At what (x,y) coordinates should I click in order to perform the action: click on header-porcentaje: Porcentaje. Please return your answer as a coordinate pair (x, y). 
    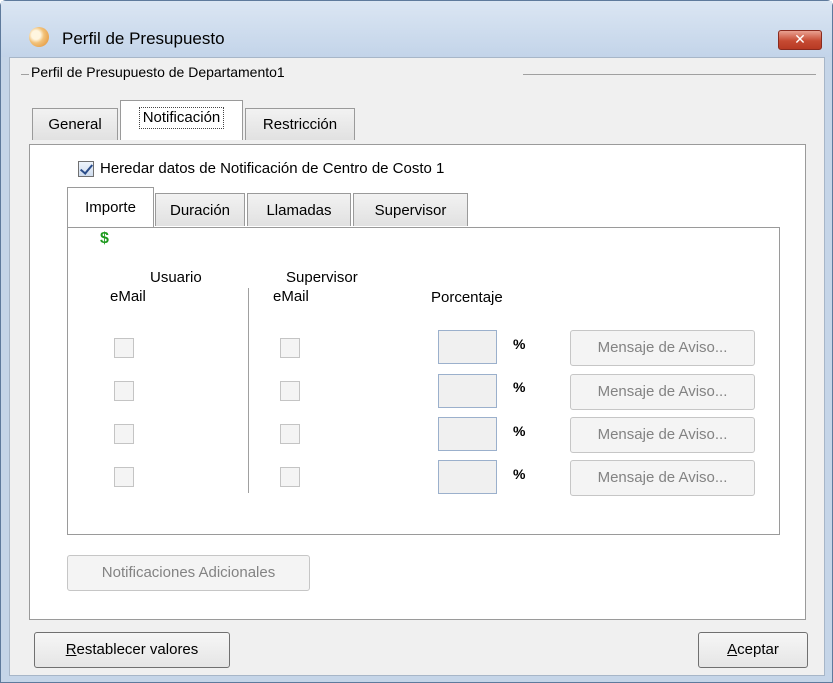
    Looking at the image, I should click on (467, 297).